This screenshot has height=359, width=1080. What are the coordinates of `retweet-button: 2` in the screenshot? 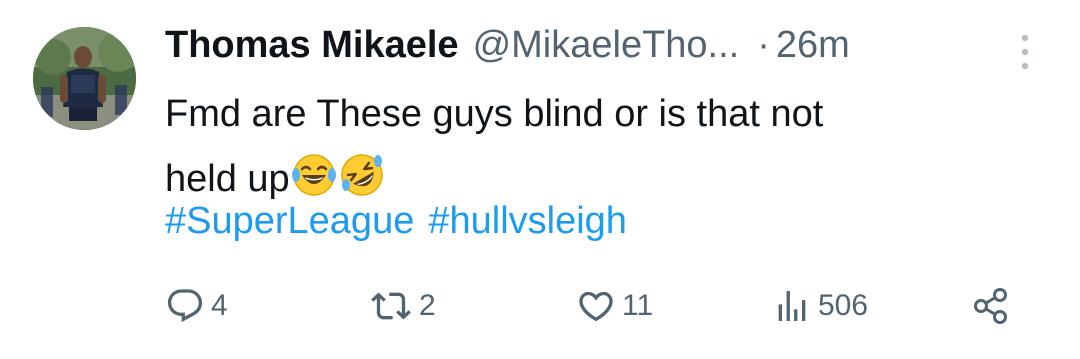 It's located at (402, 306).